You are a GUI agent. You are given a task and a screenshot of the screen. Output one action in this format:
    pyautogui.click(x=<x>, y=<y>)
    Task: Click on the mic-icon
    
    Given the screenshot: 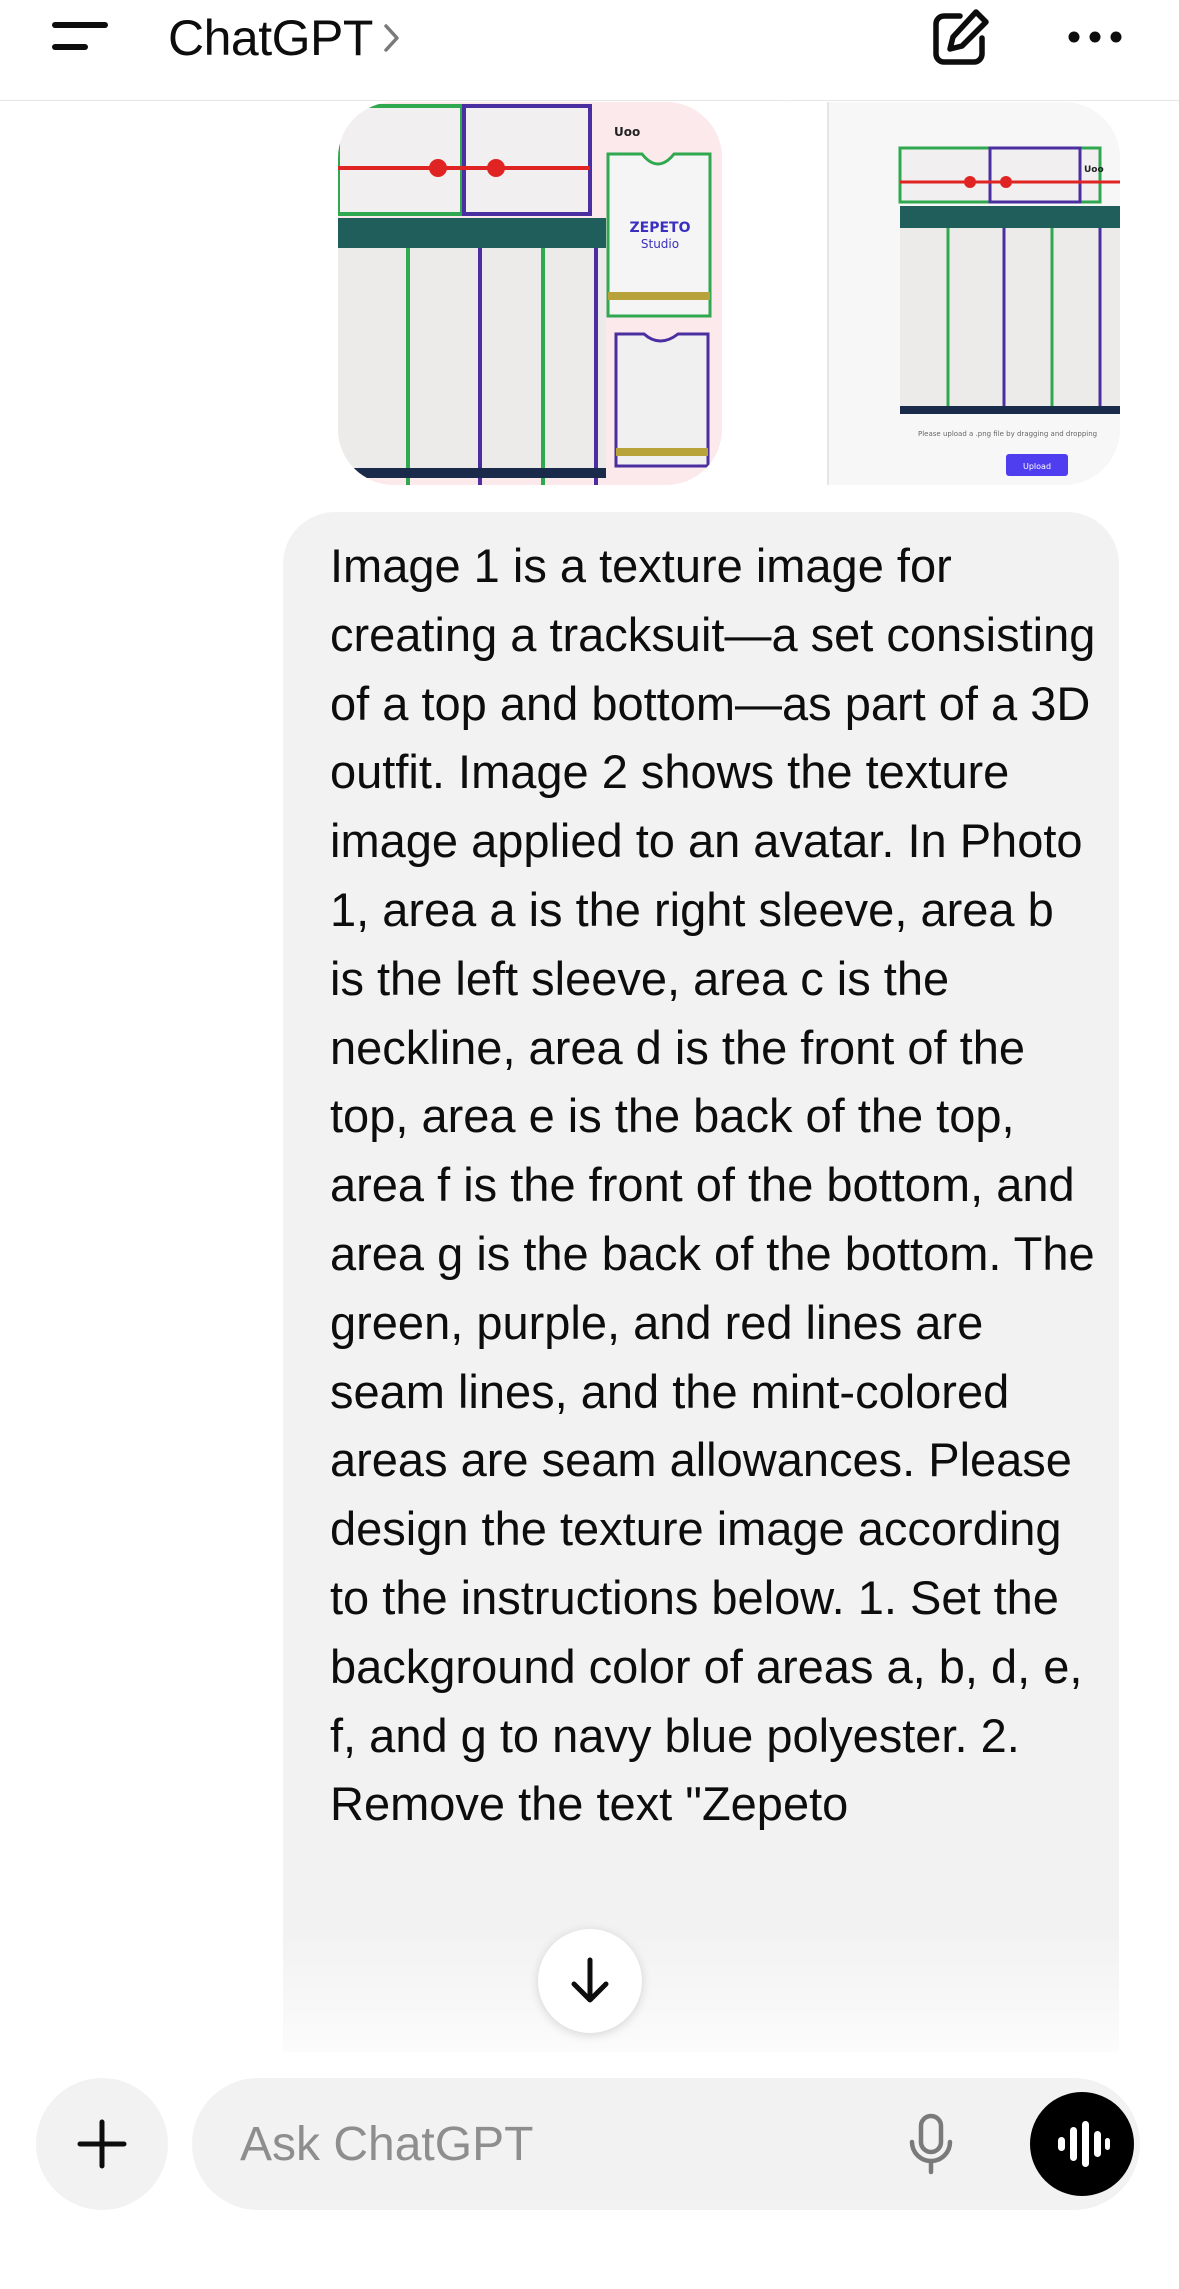 What is the action you would take?
    pyautogui.click(x=931, y=2144)
    